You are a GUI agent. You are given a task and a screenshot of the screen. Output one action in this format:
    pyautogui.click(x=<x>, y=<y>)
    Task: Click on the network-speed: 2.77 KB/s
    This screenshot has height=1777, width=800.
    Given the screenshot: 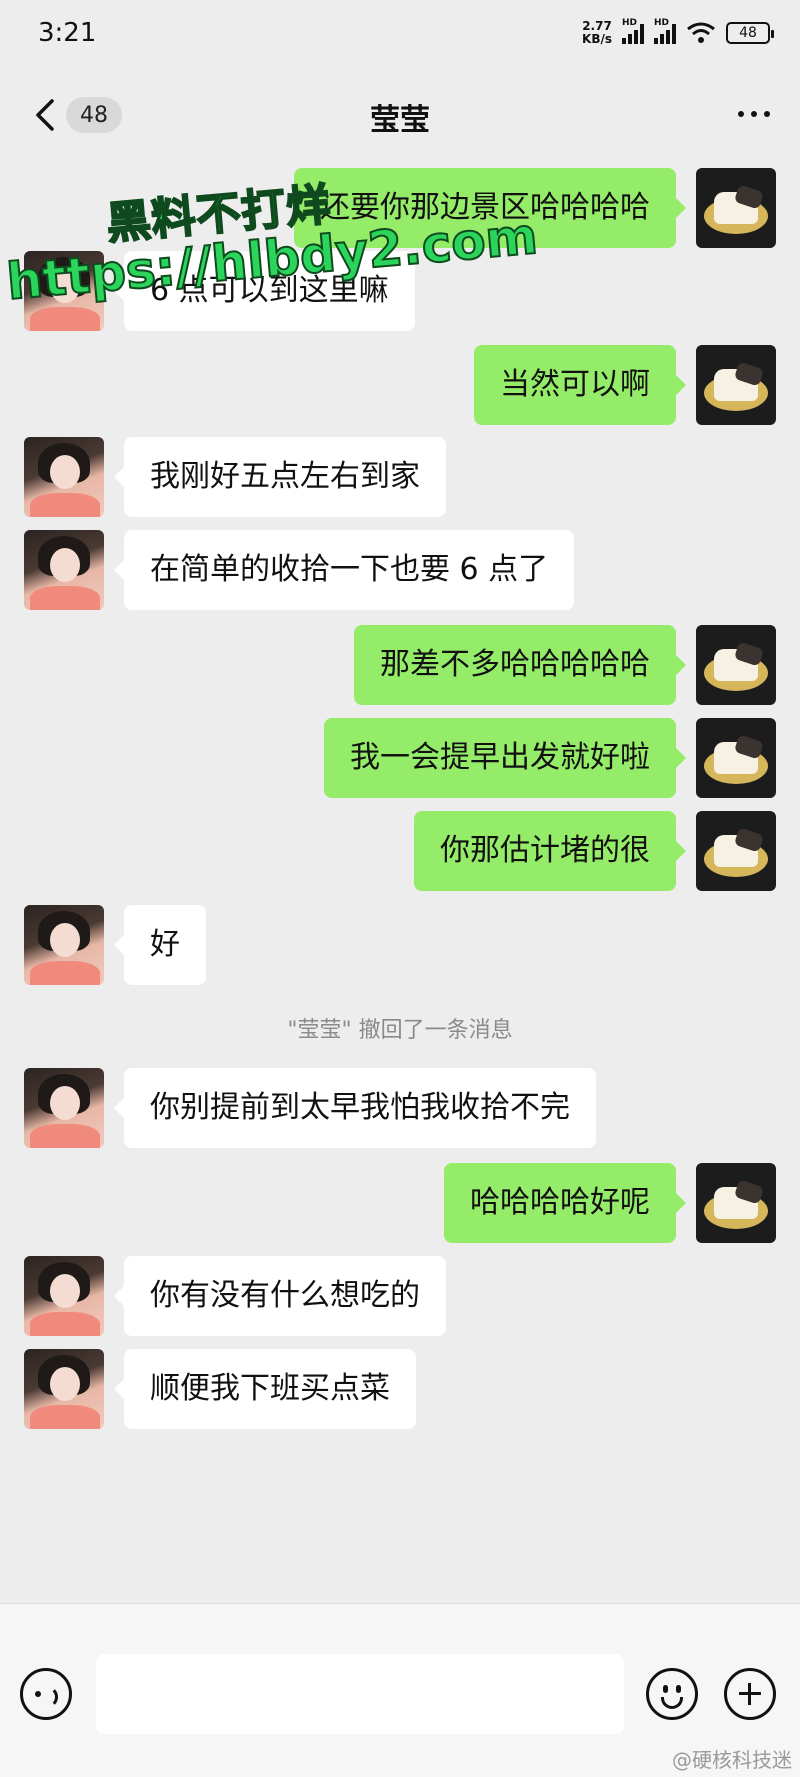 What is the action you would take?
    pyautogui.click(x=597, y=32)
    